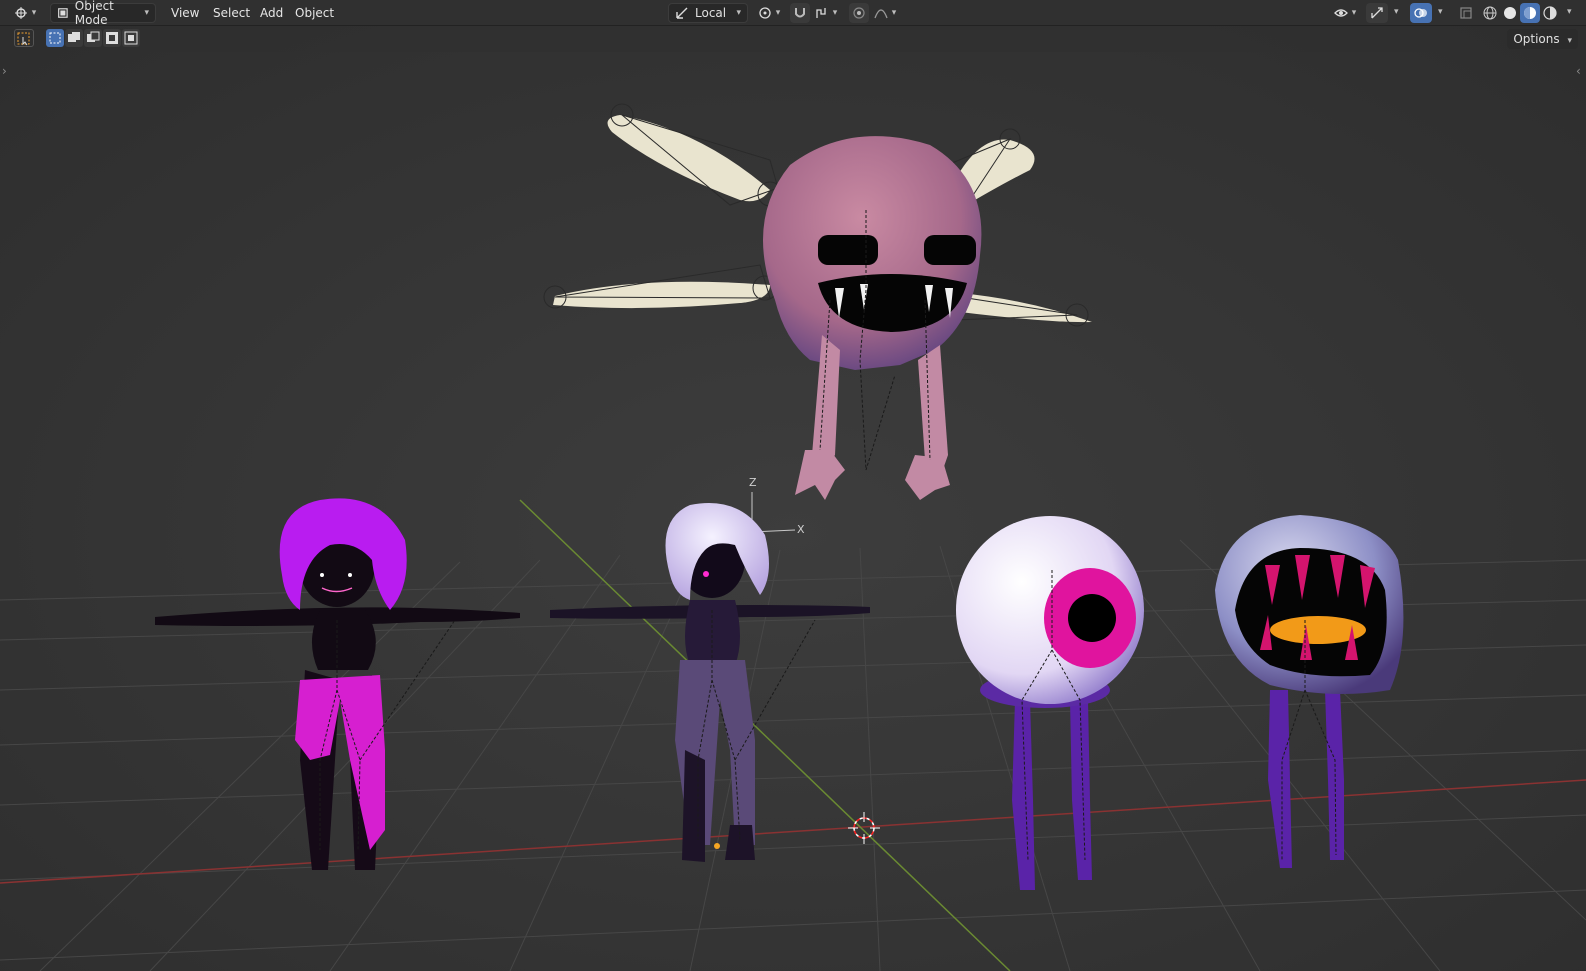 The width and height of the screenshot is (1586, 971). Describe the element at coordinates (793, 39) in the screenshot. I see `tool-settings-bar: Options ▾` at that location.